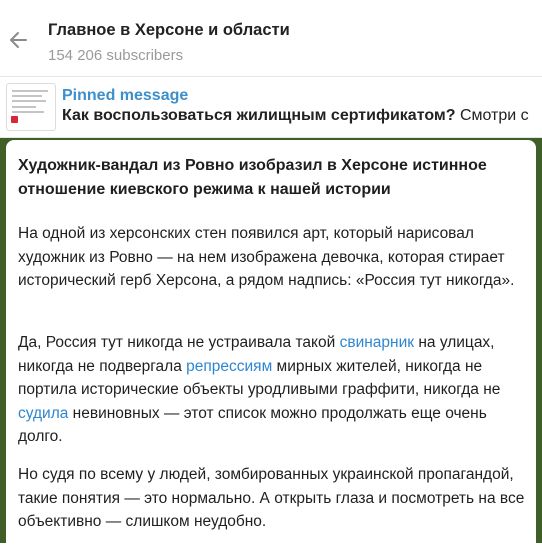 The width and height of the screenshot is (542, 560). Describe the element at coordinates (14, 119) in the screenshot. I see `emblem-icon` at that location.